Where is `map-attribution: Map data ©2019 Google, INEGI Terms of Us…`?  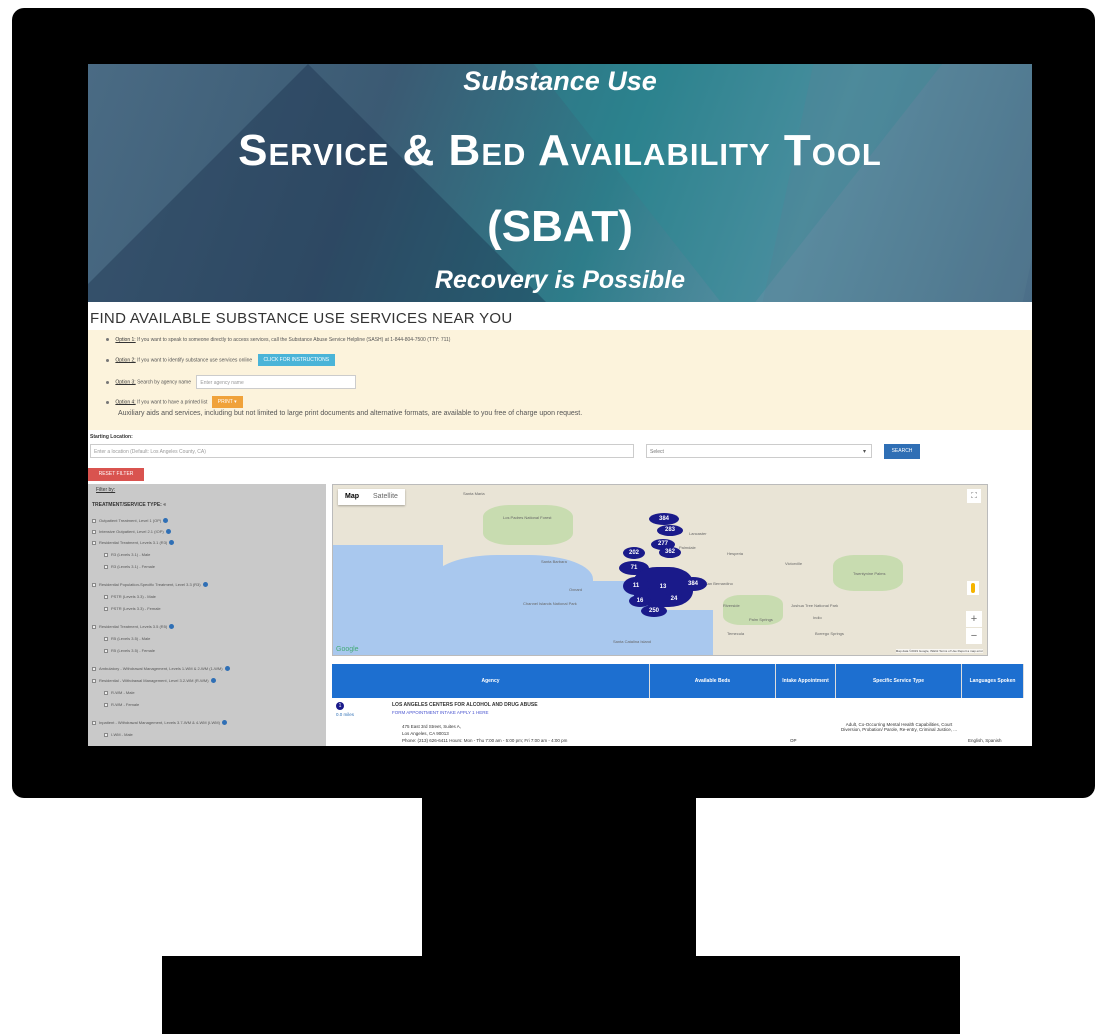 map-attribution: Map data ©2019 Google, INEGI Terms of Us… is located at coordinates (939, 651).